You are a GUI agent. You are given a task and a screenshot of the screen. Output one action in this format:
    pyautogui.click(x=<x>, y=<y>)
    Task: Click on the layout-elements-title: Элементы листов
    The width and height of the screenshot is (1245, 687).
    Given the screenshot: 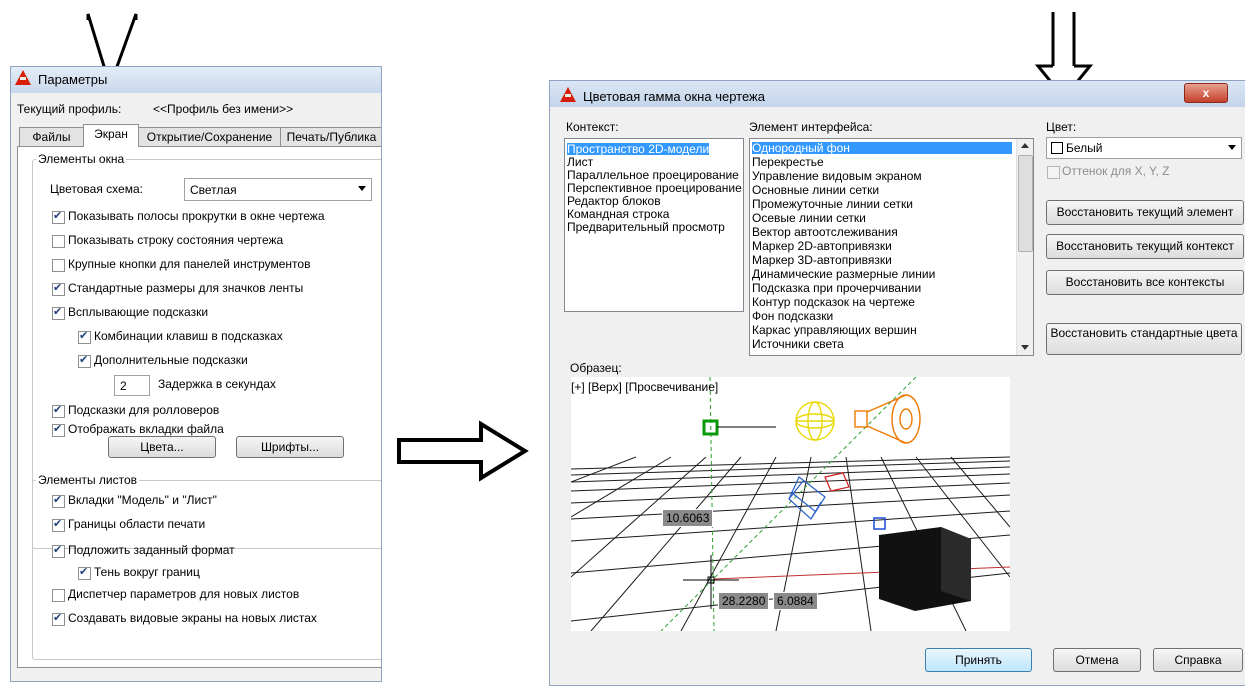 What is the action you would take?
    pyautogui.click(x=88, y=480)
    